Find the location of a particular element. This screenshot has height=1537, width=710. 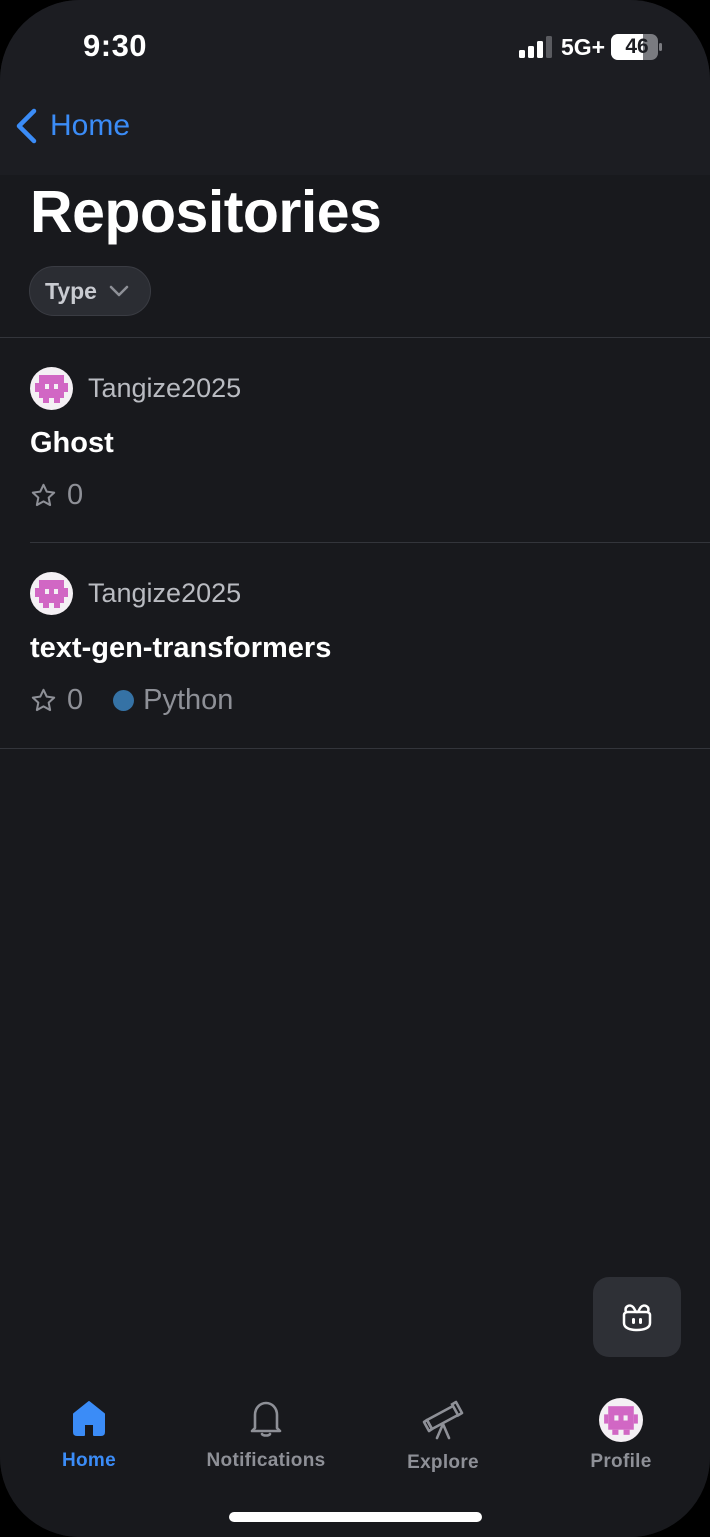

copilot-button is located at coordinates (637, 1317).